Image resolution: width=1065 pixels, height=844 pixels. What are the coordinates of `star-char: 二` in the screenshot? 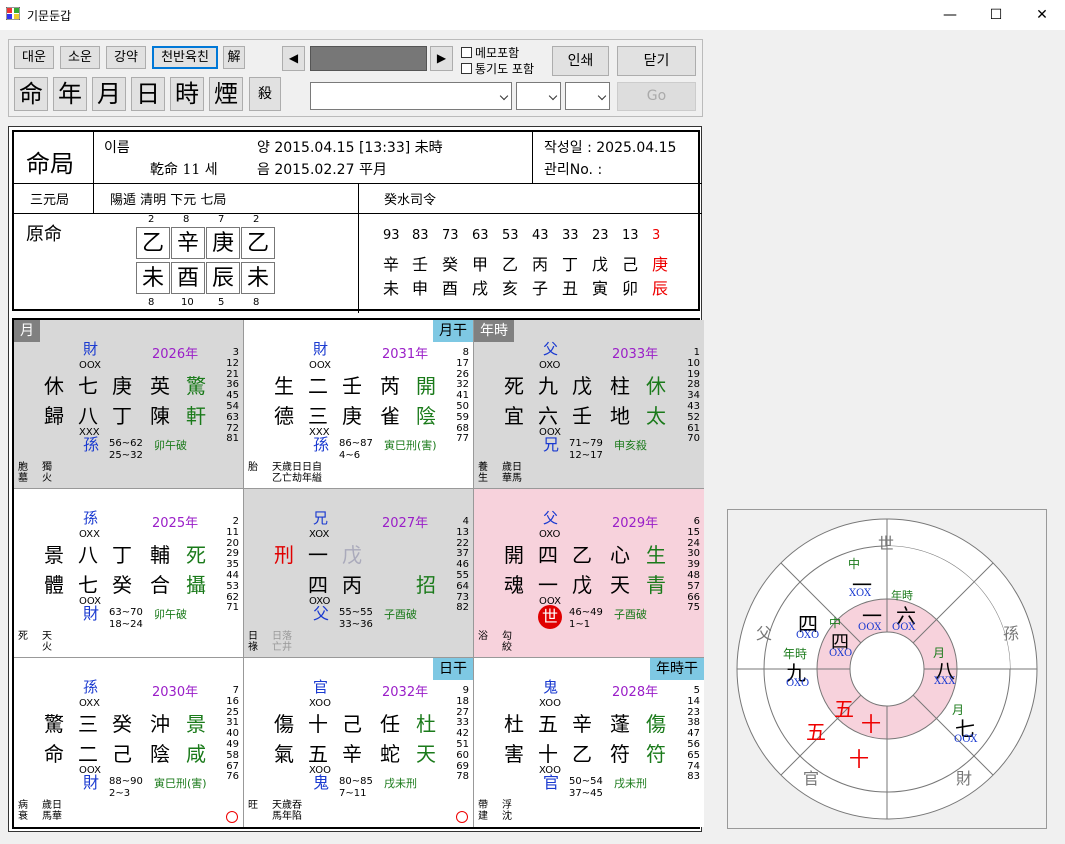 It's located at (318, 386).